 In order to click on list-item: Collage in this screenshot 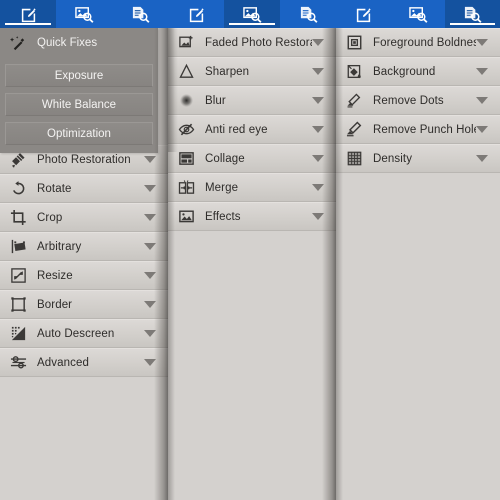, I will do `click(252, 158)`.